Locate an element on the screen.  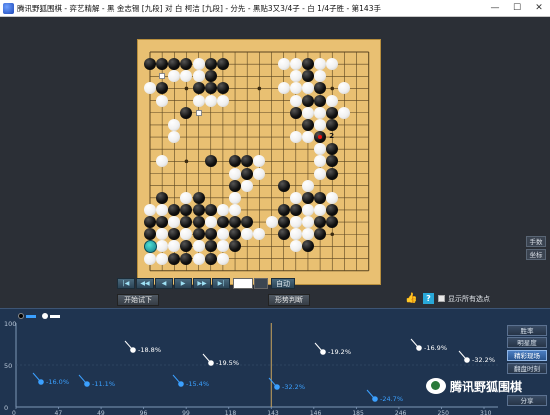
move-number-input is located at coordinates (243, 283).